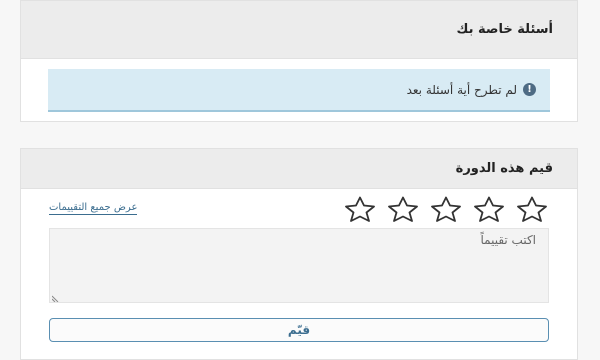 This screenshot has width=600, height=360. What do you see at coordinates (461, 89) in the screenshot?
I see `notice-text: لم تطرح أية أسئلة بعد` at bounding box center [461, 89].